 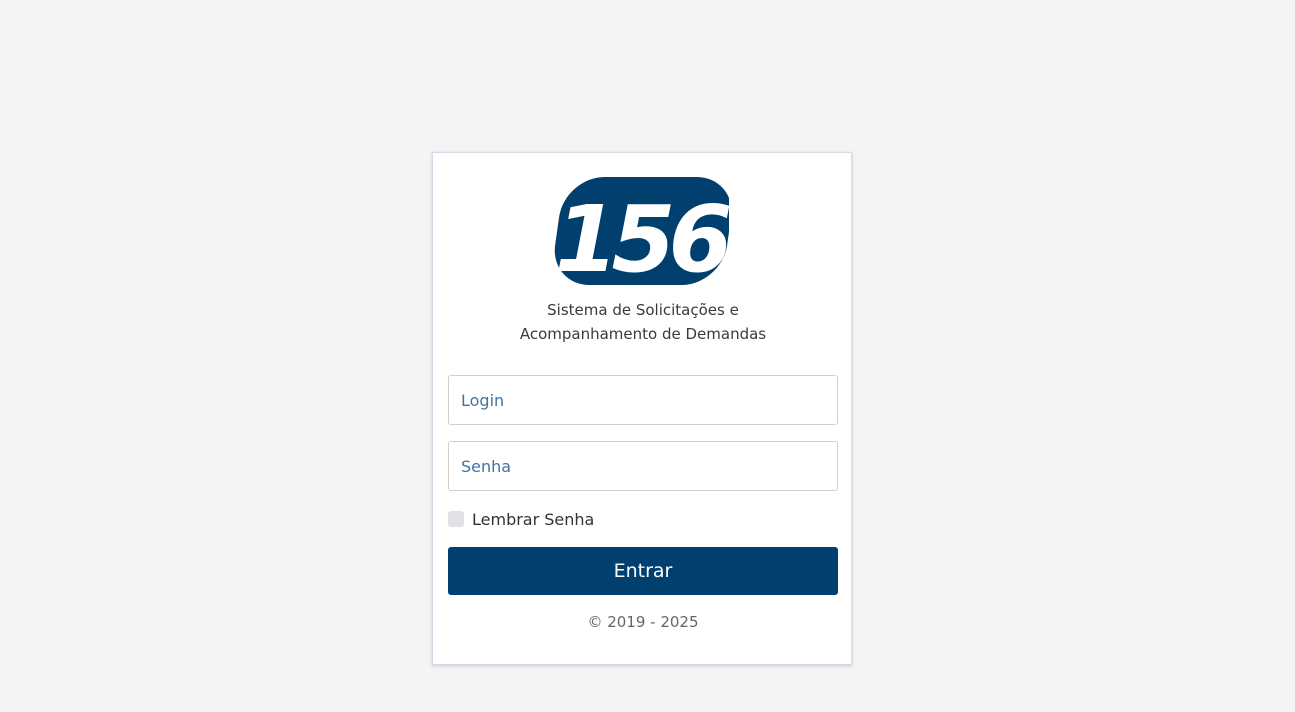 What do you see at coordinates (643, 334) in the screenshot?
I see `subtitle-line-2: Acompanhamento de Demandas` at bounding box center [643, 334].